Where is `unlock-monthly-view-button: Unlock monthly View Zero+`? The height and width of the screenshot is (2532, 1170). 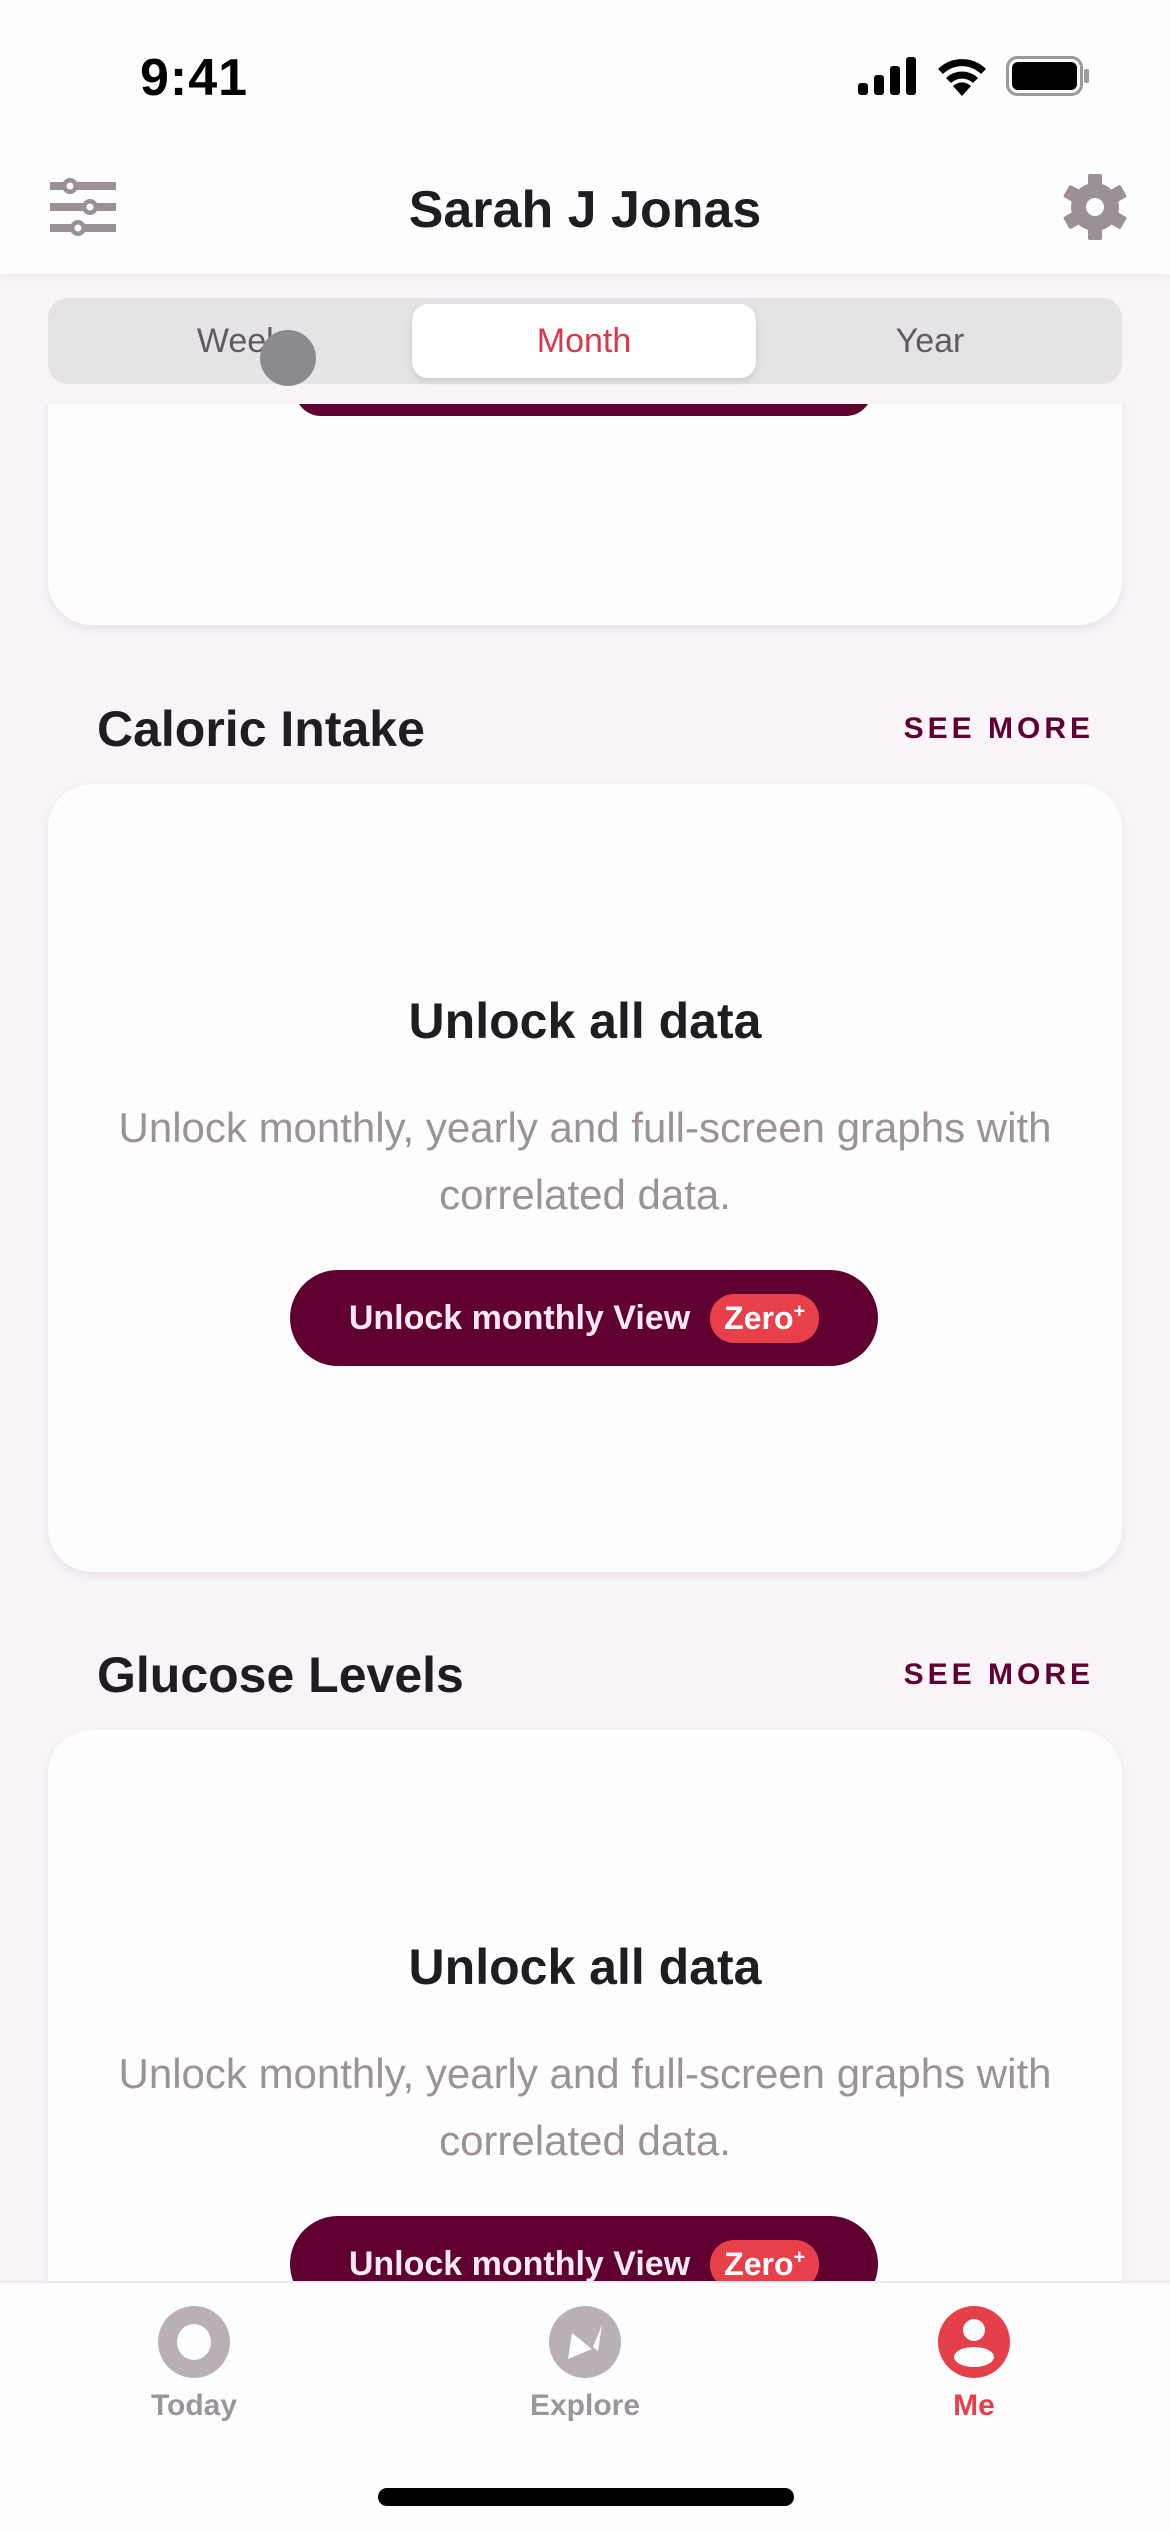
unlock-monthly-view-button: Unlock monthly View Zero+ is located at coordinates (584, 1318).